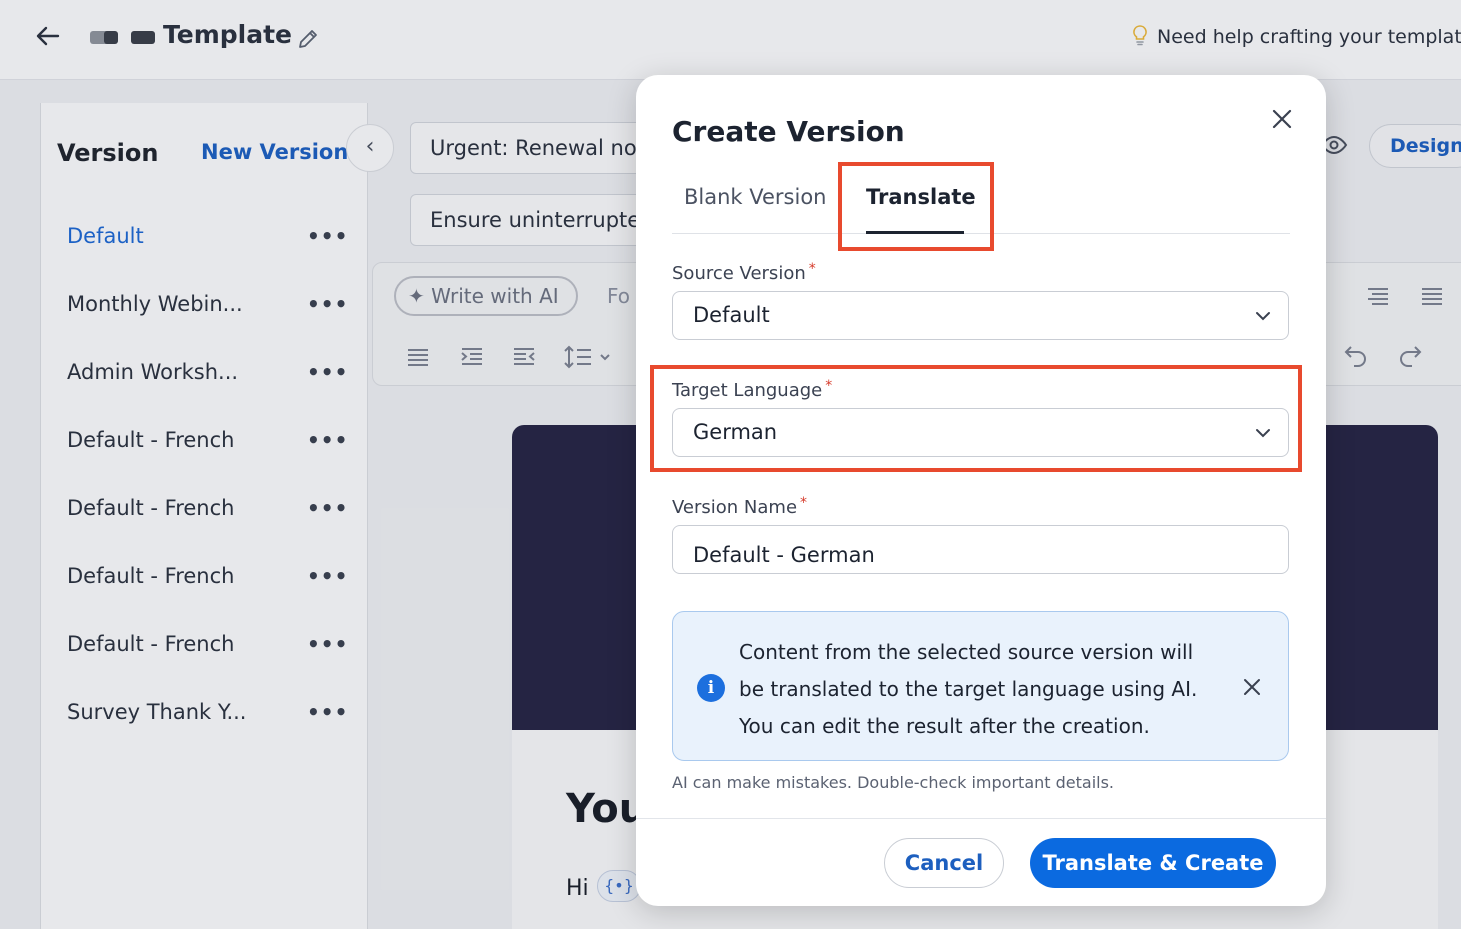 The image size is (1461, 929). What do you see at coordinates (740, 506) in the screenshot?
I see `version-name-label: Version Name *` at bounding box center [740, 506].